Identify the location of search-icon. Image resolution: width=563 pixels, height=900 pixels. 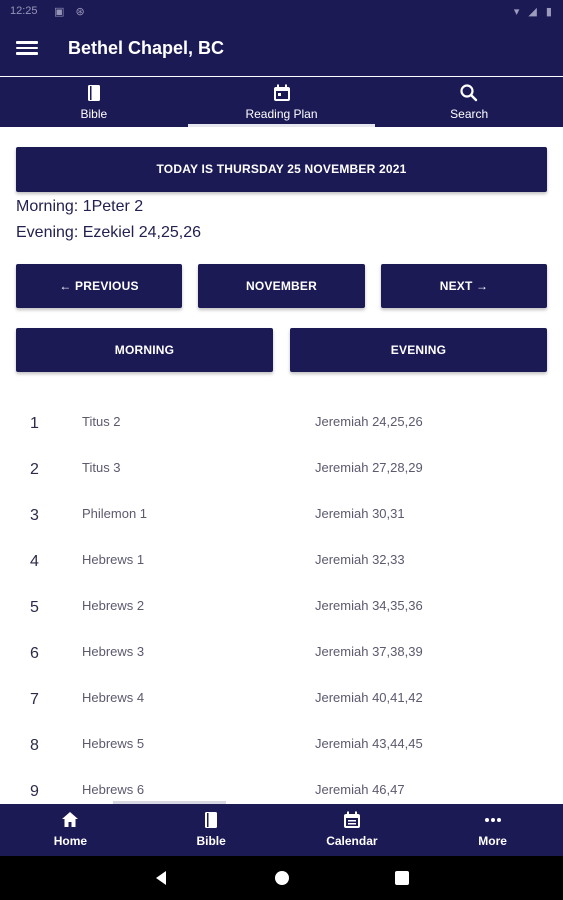
(469, 93).